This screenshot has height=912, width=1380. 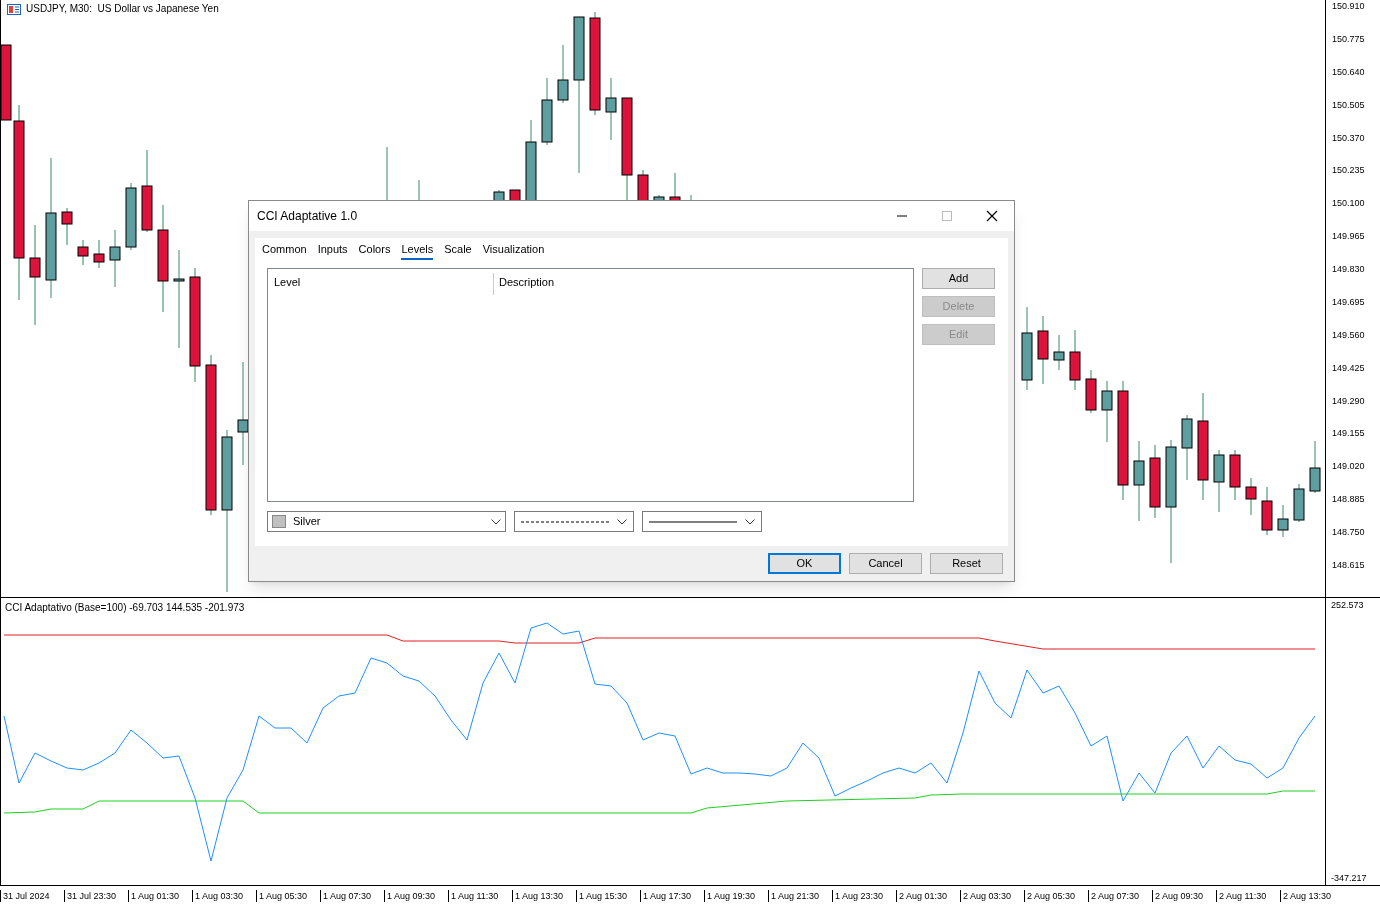 I want to click on column-header: Level, so click(x=381, y=284).